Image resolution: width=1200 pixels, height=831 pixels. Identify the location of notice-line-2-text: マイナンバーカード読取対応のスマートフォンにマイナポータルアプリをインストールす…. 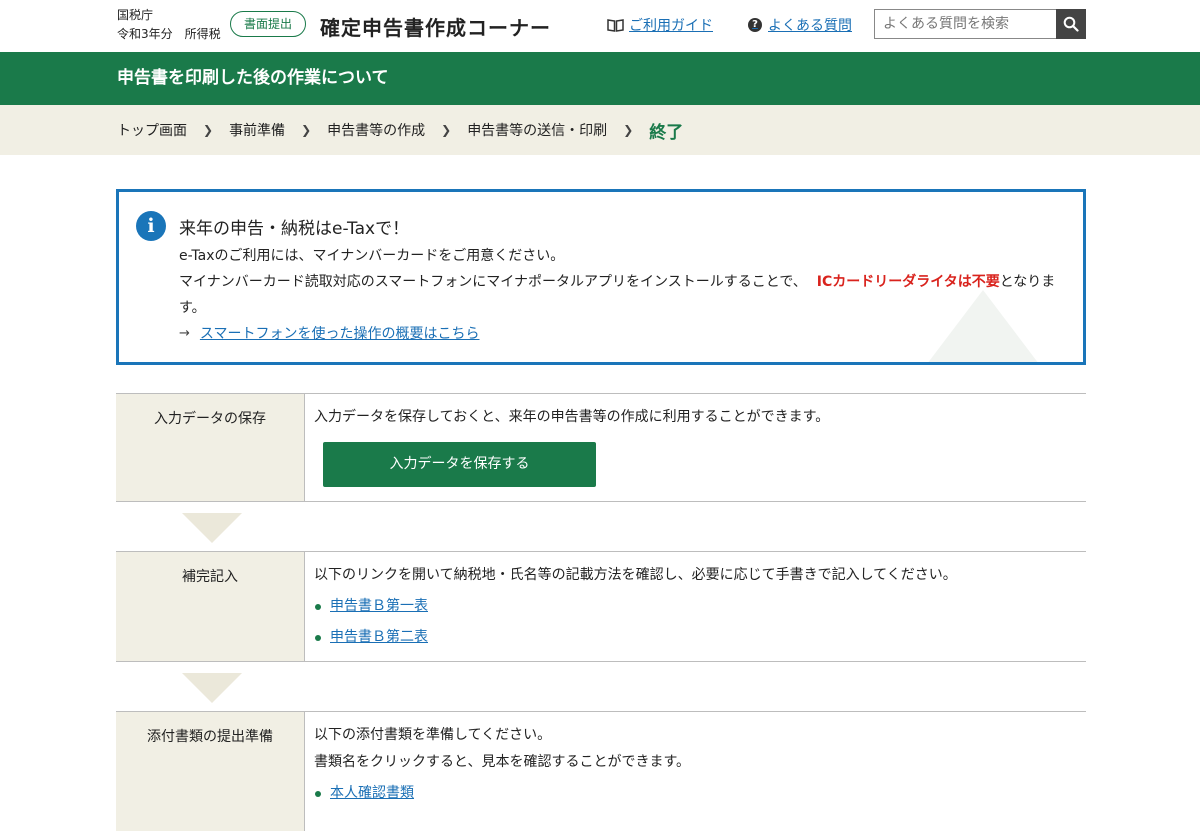
(493, 282).